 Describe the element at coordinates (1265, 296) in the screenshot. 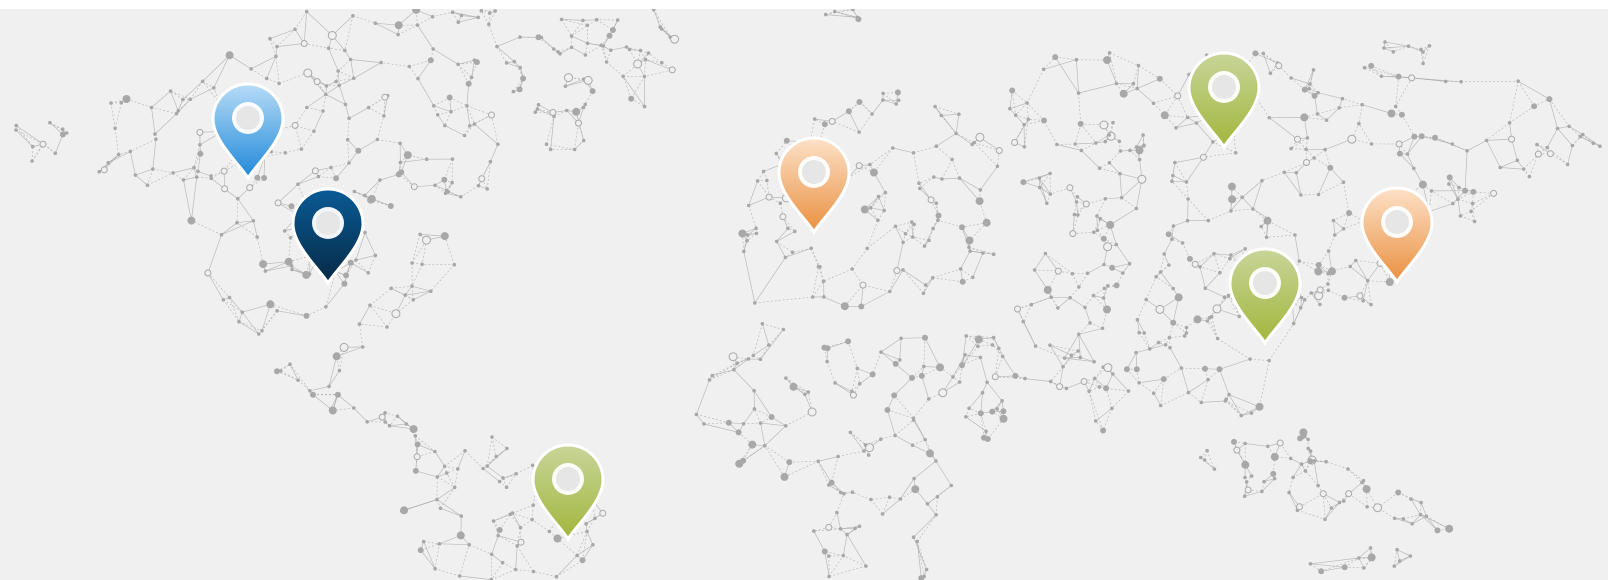

I see `map-pin-china` at that location.